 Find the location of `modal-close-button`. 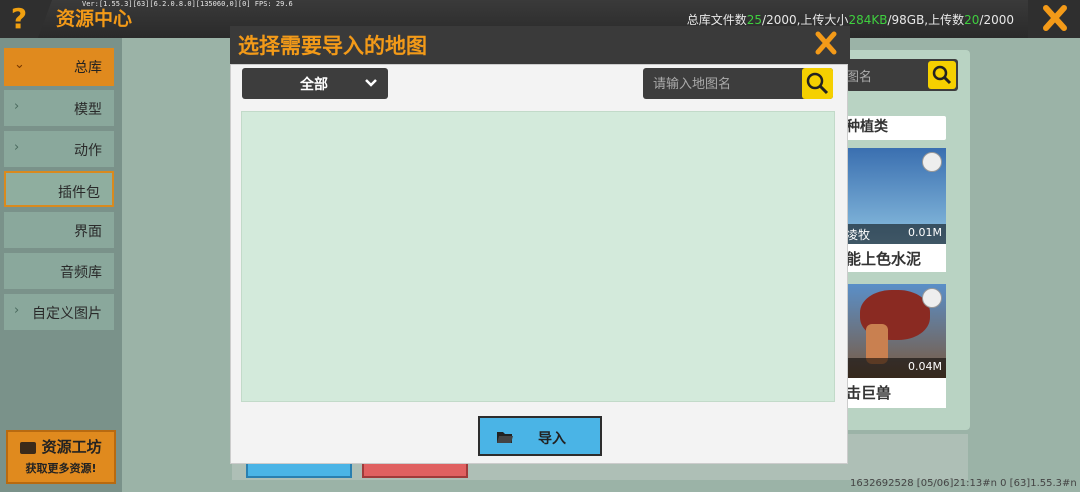

modal-close-button is located at coordinates (825, 45).